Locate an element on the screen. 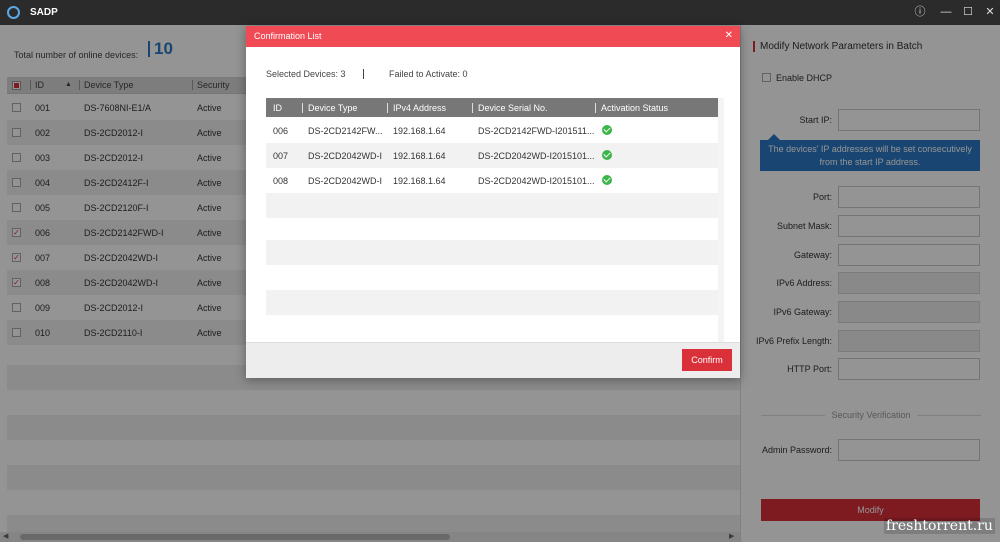 Image resolution: width=1000 pixels, height=542 pixels. app-title: SADP is located at coordinates (44, 12).